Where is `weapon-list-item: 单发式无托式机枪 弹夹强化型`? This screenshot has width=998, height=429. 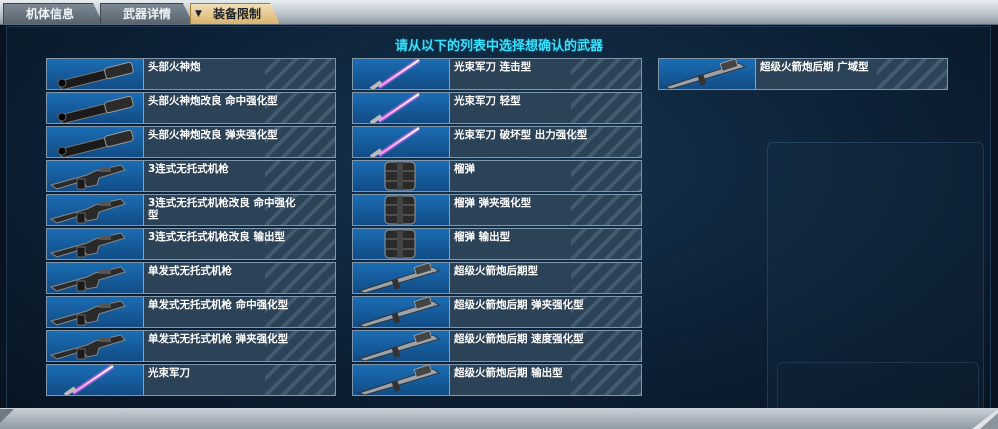 weapon-list-item: 单发式无托式机枪 弹夹强化型 is located at coordinates (191, 346).